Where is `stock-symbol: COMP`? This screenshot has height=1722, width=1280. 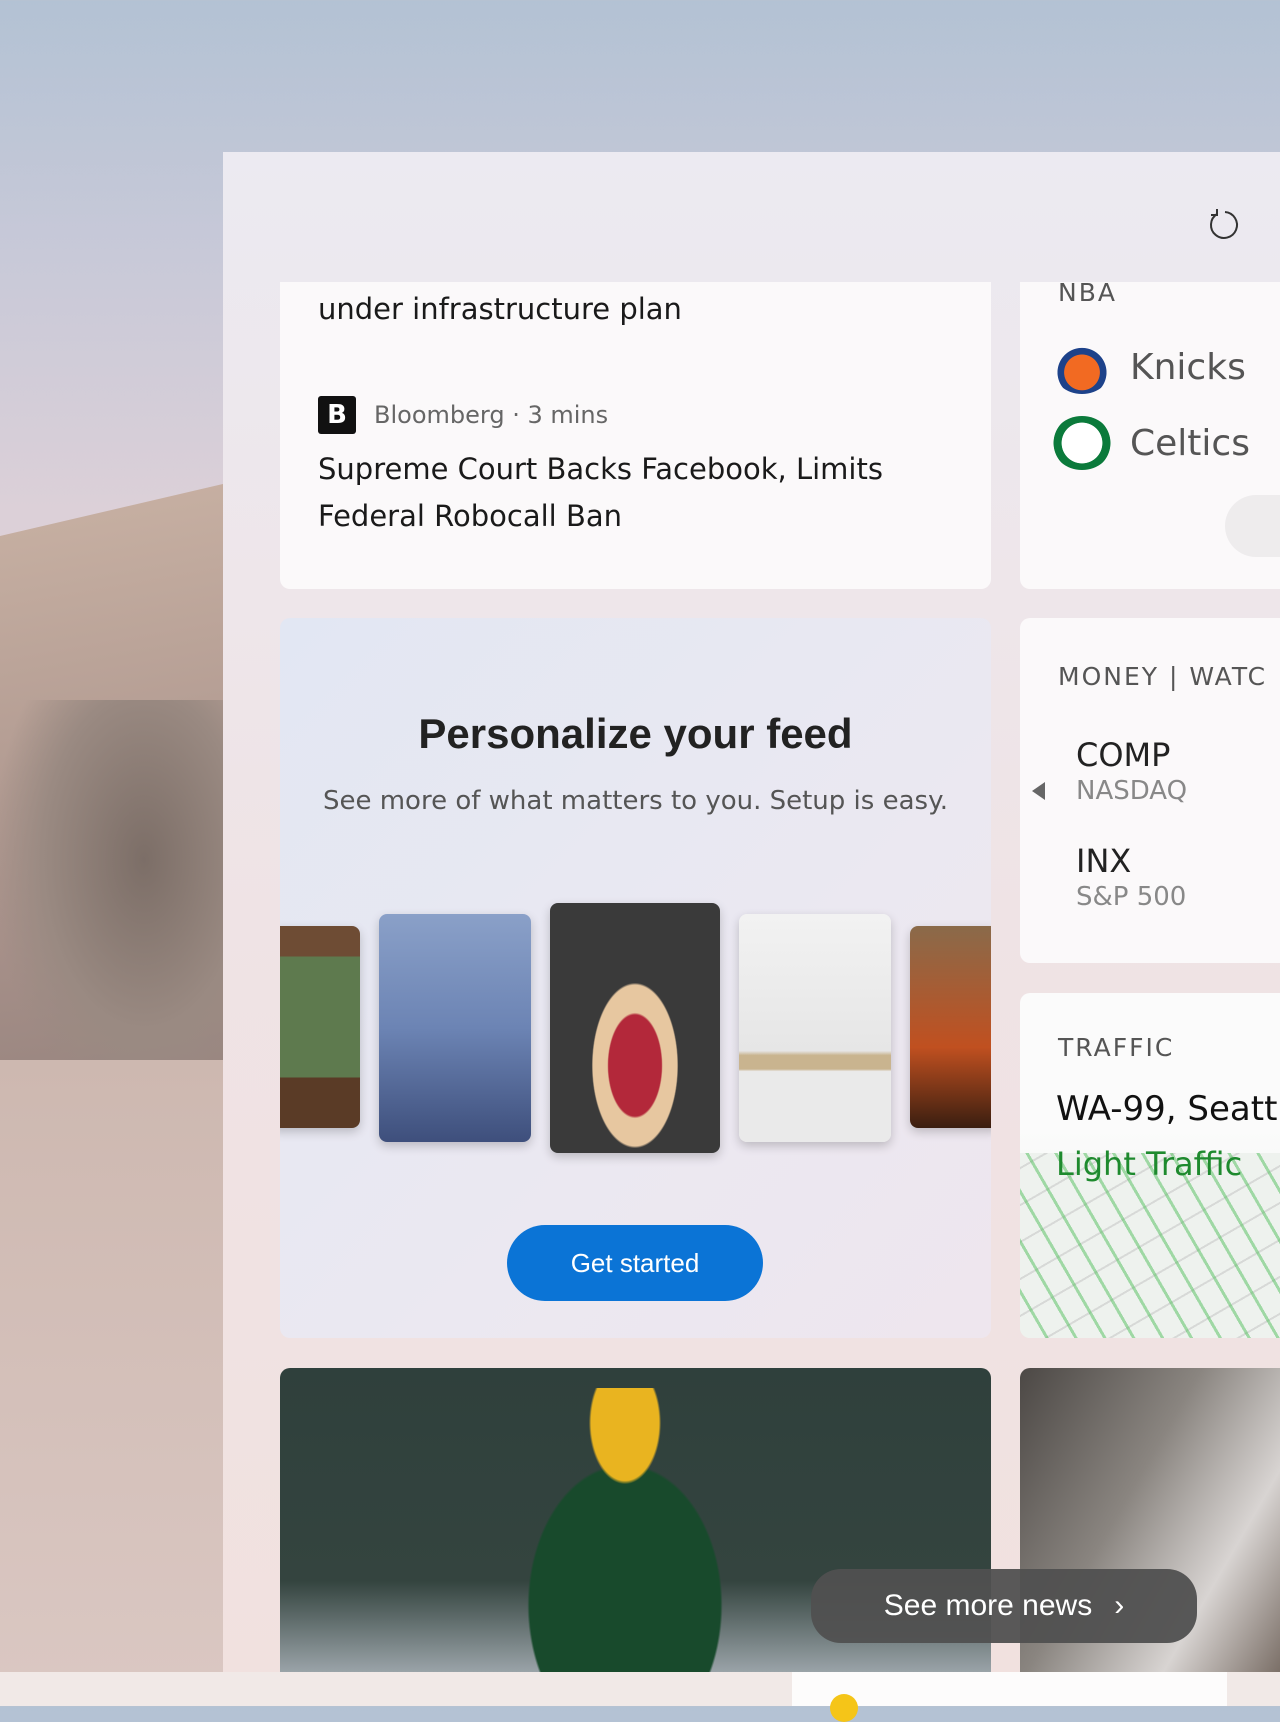 stock-symbol: COMP is located at coordinates (1123, 755).